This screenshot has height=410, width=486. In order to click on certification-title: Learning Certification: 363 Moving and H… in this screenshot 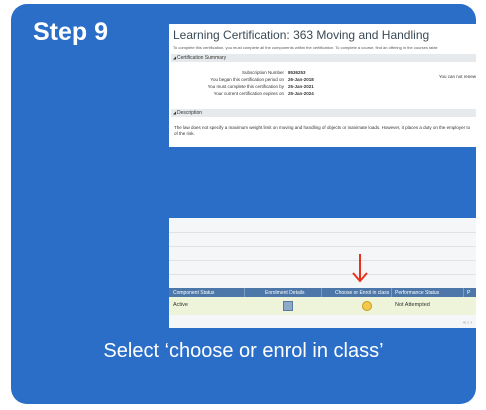, I will do `click(301, 35)`.